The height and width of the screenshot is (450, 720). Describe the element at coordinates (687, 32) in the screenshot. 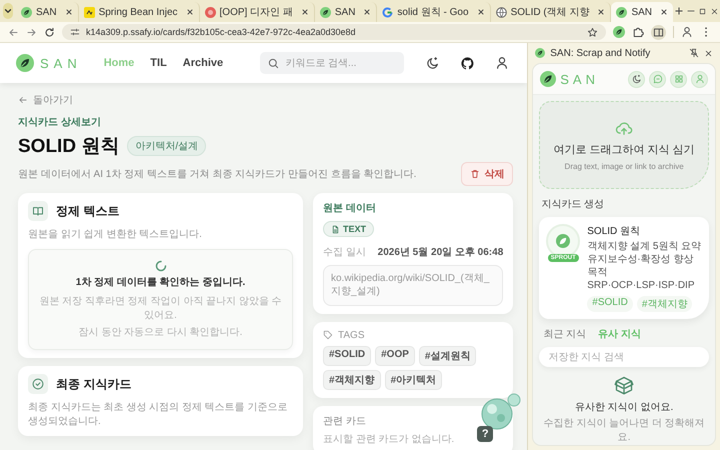

I see `profile-icon` at that location.